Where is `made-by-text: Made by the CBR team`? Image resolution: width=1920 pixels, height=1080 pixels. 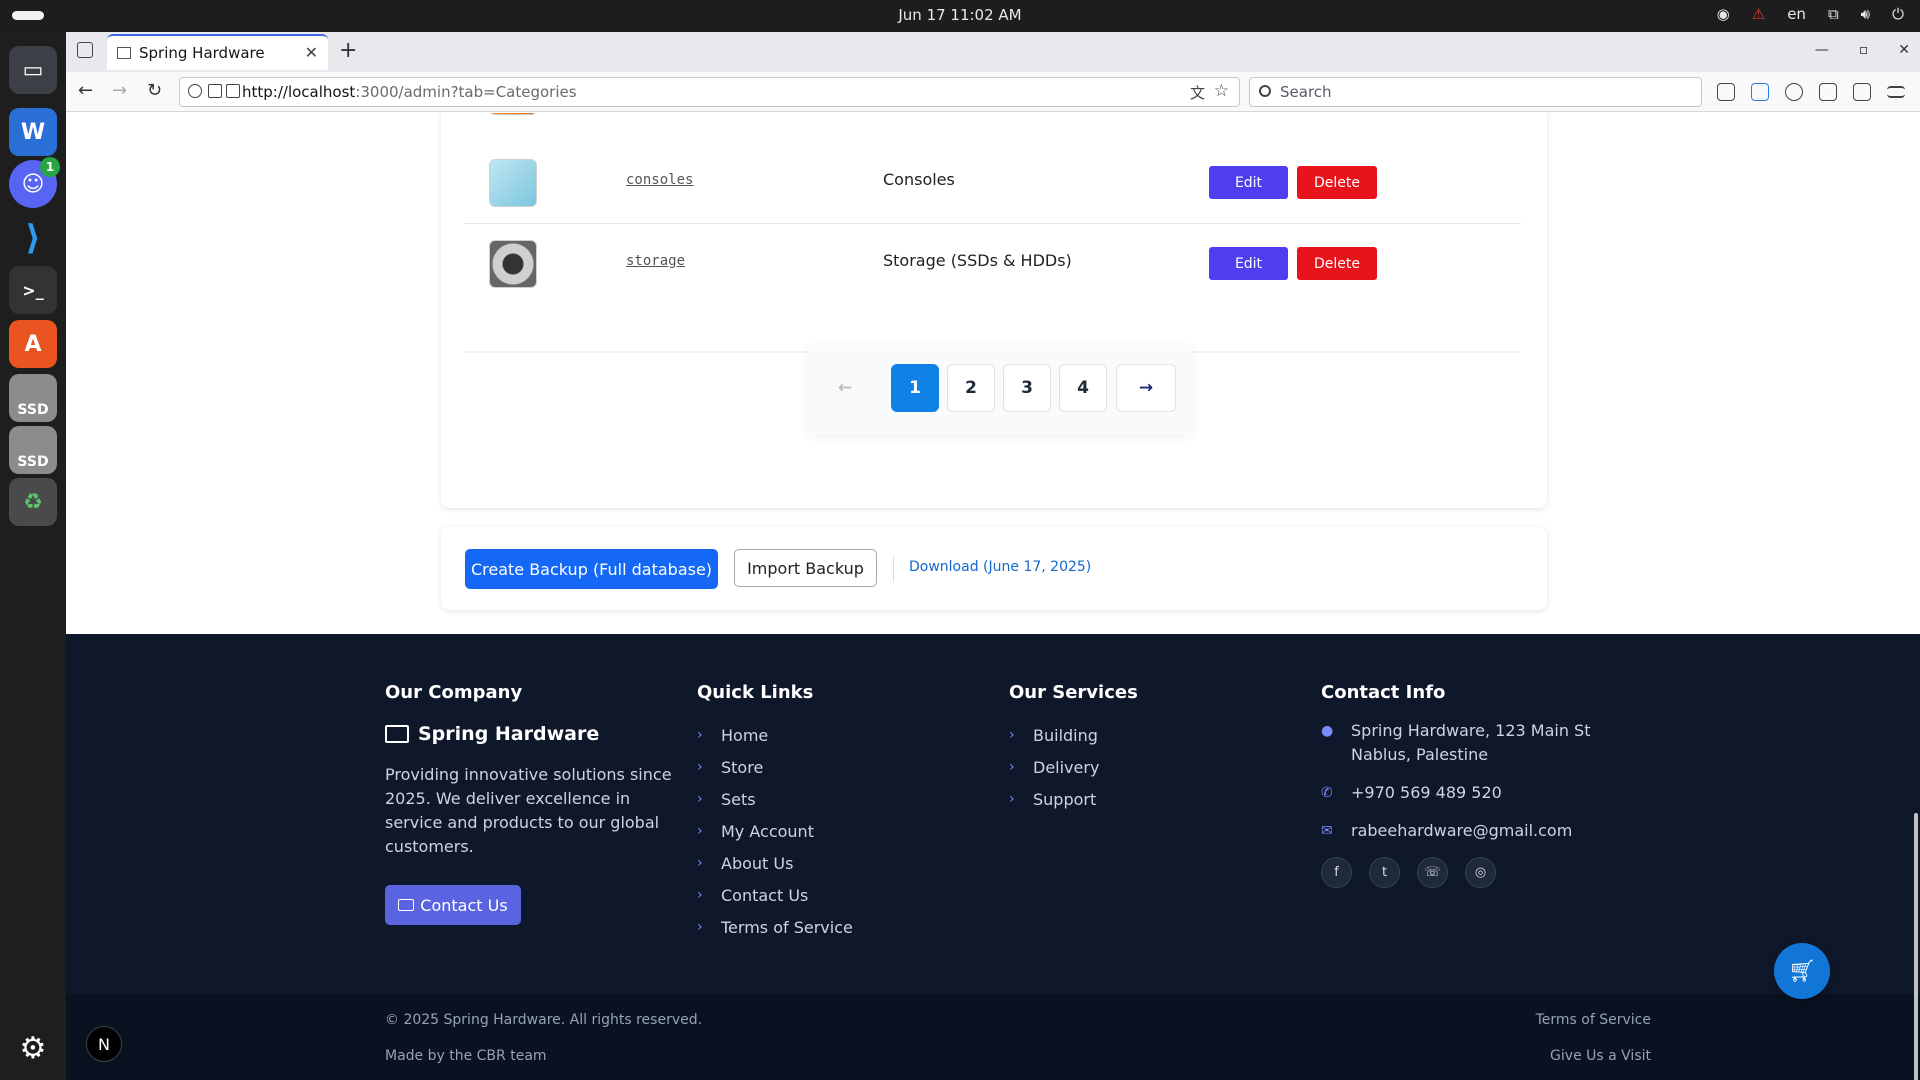
made-by-text: Made by the CBR team is located at coordinates (466, 1056).